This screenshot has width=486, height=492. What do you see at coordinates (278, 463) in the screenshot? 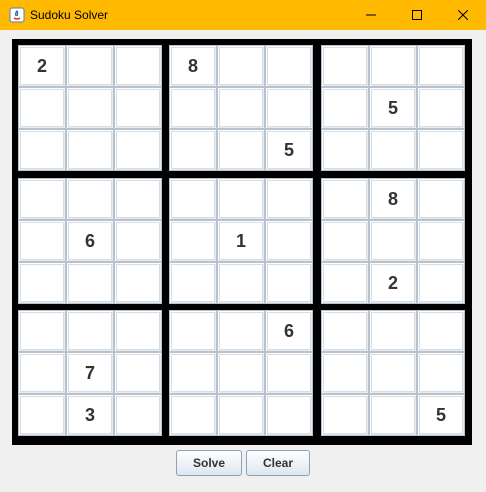
I see `clear-button: Clear` at bounding box center [278, 463].